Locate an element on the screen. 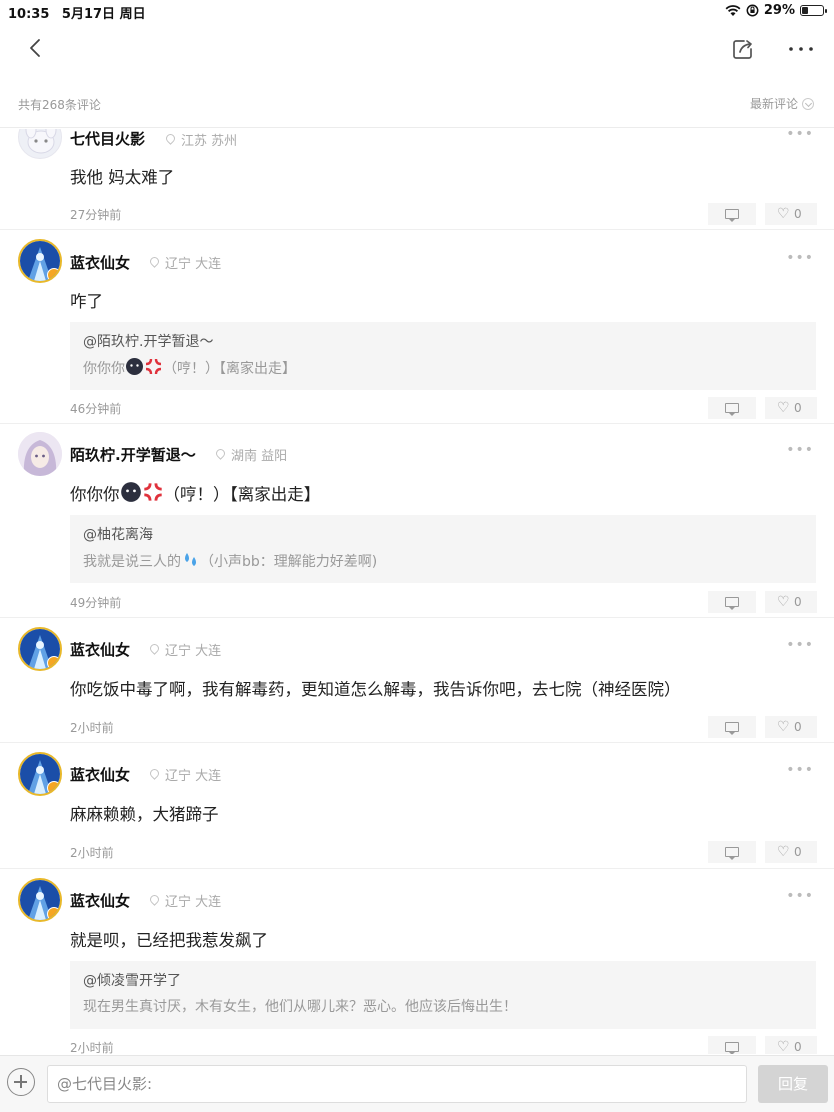  status-left: 10:35 5月17日 周日 is located at coordinates (81, 12).